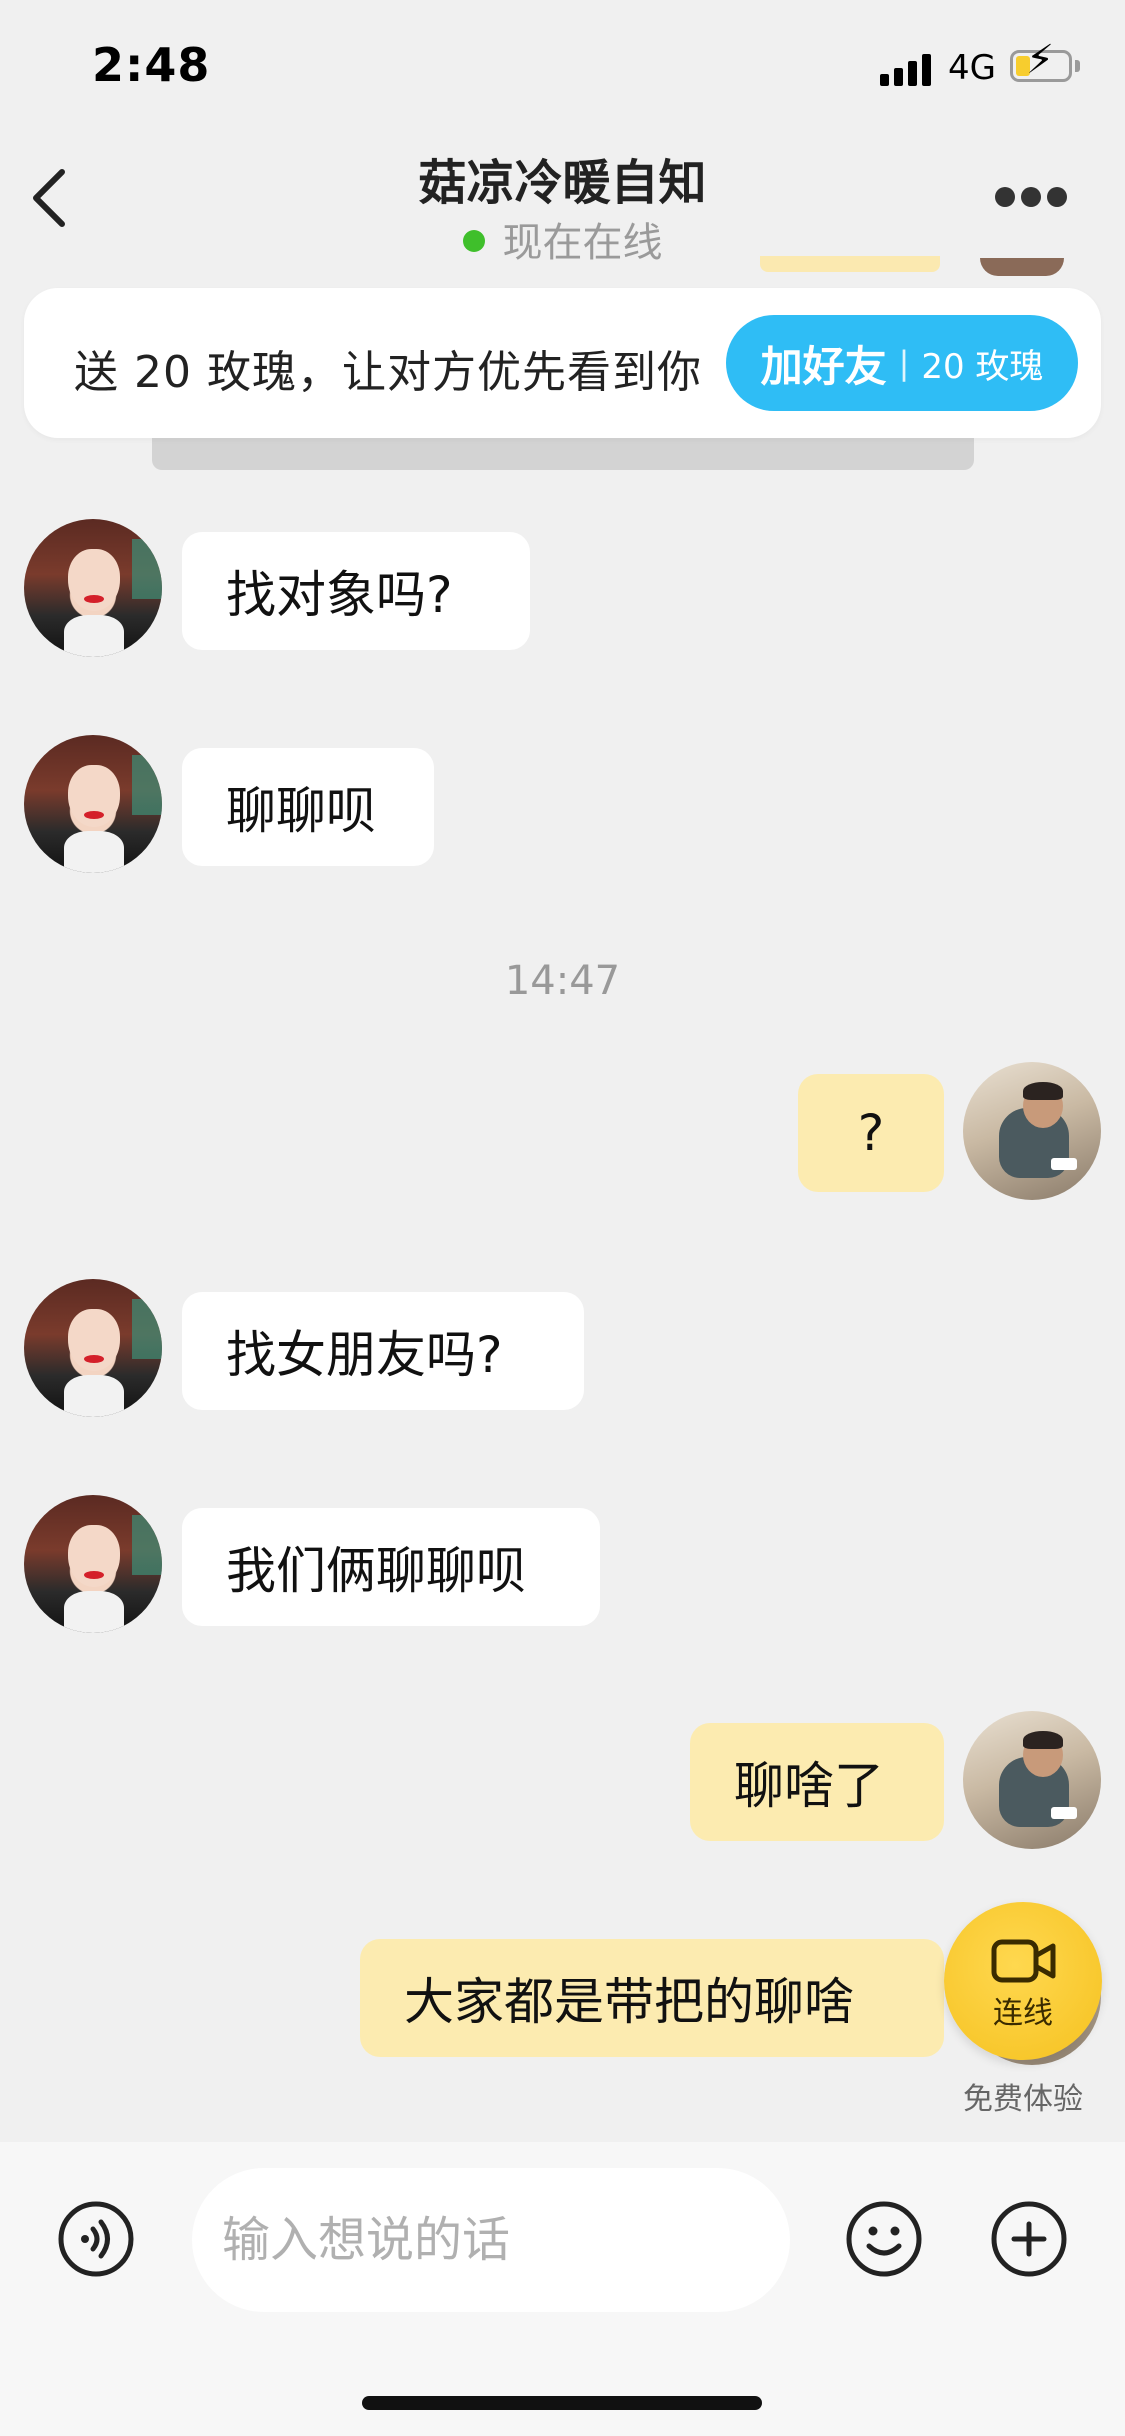  I want to click on plus-button, so click(1029, 2239).